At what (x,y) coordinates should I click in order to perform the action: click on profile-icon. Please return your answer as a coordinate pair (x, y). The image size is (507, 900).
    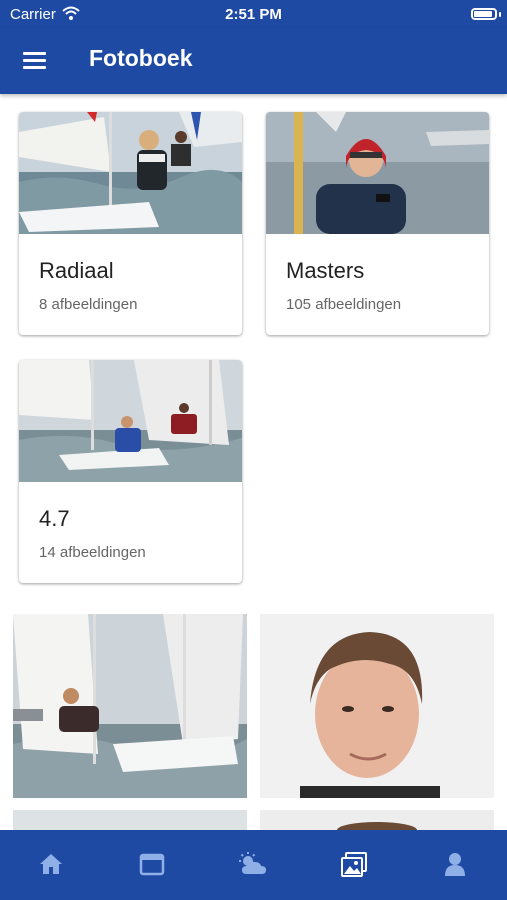
    Looking at the image, I should click on (454, 864).